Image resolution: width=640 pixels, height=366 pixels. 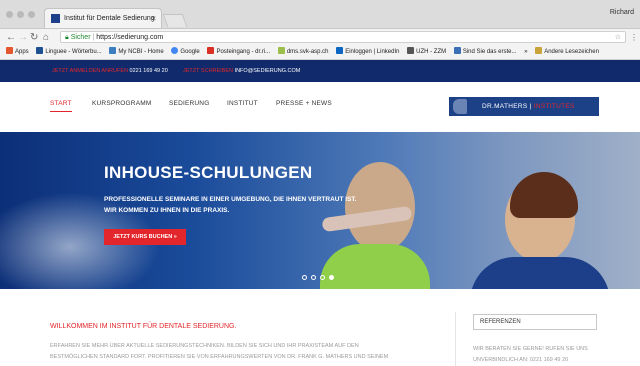 What do you see at coordinates (211, 50) in the screenshot?
I see `gmail-icon` at bounding box center [211, 50].